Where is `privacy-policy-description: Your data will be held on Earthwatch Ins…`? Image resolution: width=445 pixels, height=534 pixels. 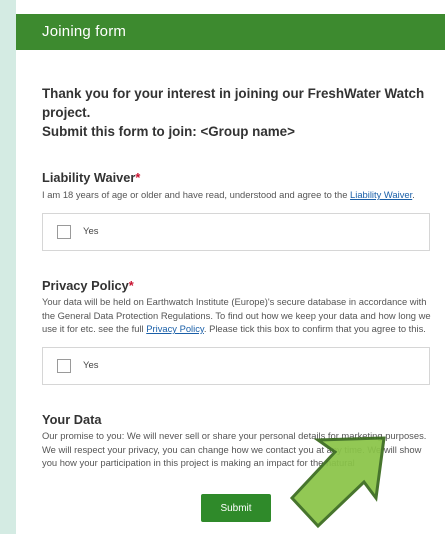
privacy-policy-description: Your data will be held on Earthwatch Ins… is located at coordinates (240, 315).